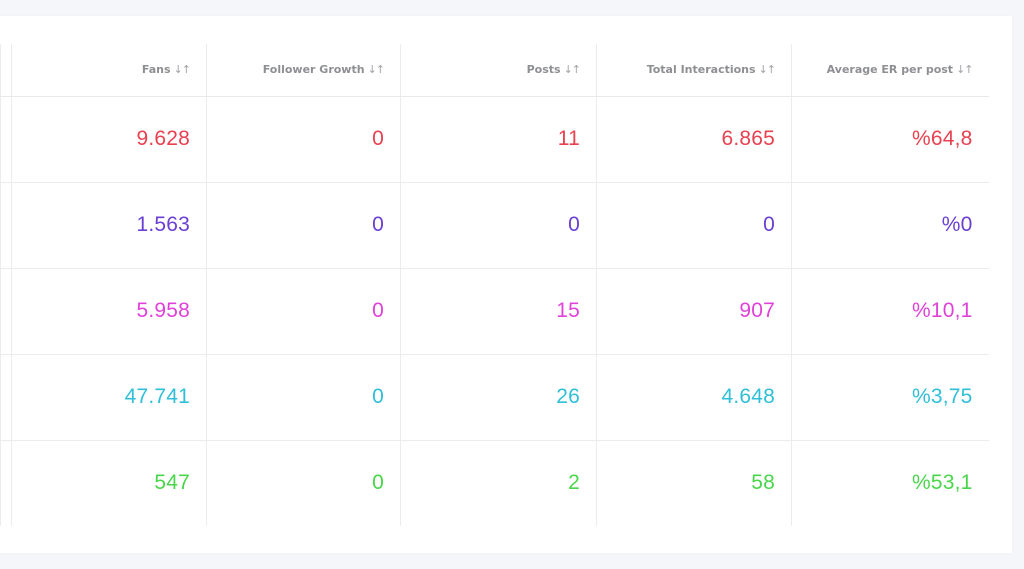 The width and height of the screenshot is (1024, 569). What do you see at coordinates (156, 70) in the screenshot?
I see `header-fans-label: Fans` at bounding box center [156, 70].